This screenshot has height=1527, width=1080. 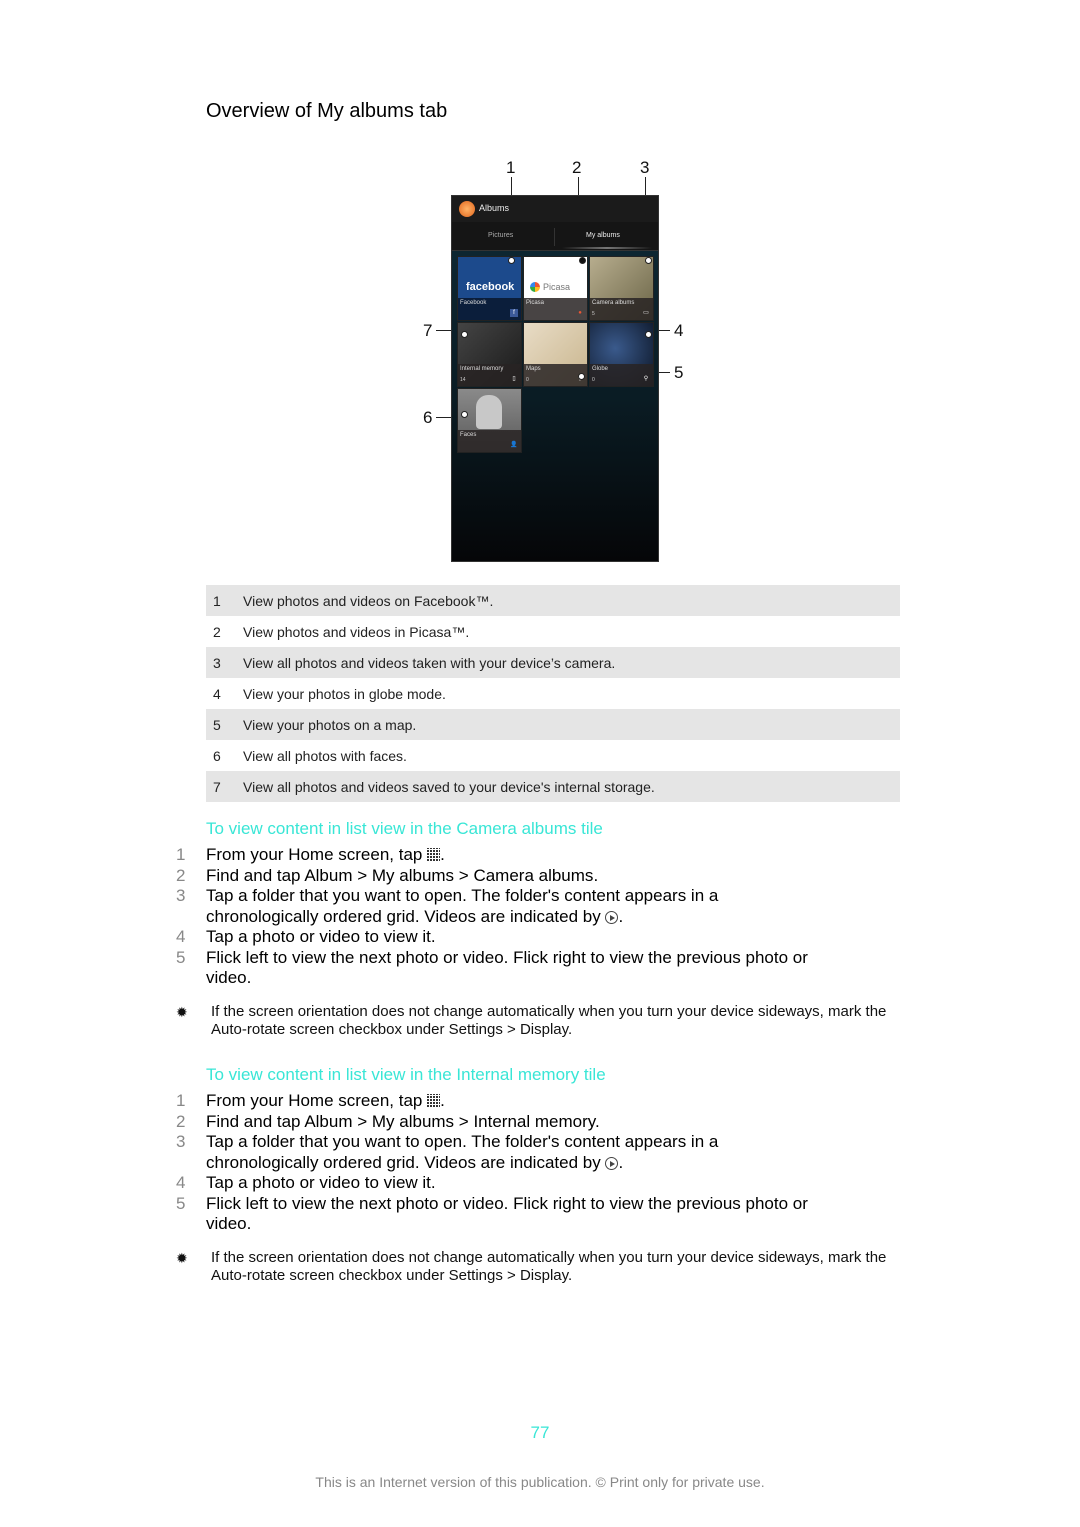 What do you see at coordinates (327, 111) in the screenshot?
I see `page-title: Overview of My albums tab` at bounding box center [327, 111].